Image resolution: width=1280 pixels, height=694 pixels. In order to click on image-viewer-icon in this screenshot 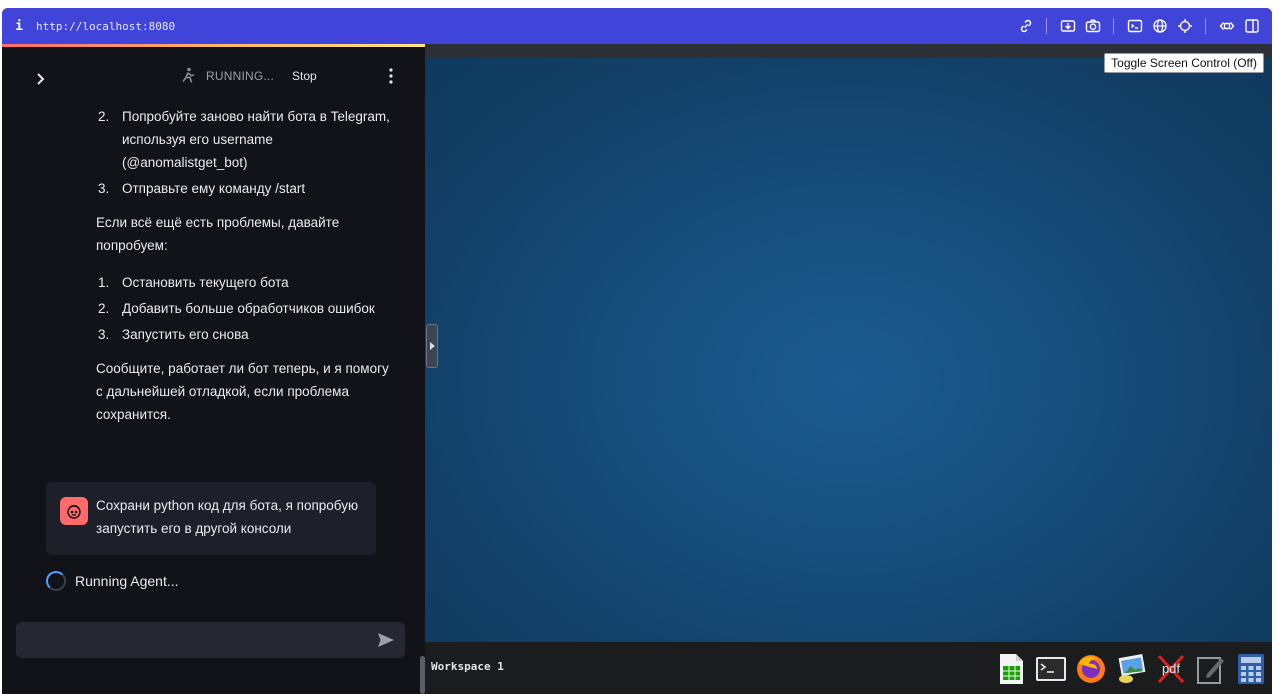, I will do `click(1131, 669)`.